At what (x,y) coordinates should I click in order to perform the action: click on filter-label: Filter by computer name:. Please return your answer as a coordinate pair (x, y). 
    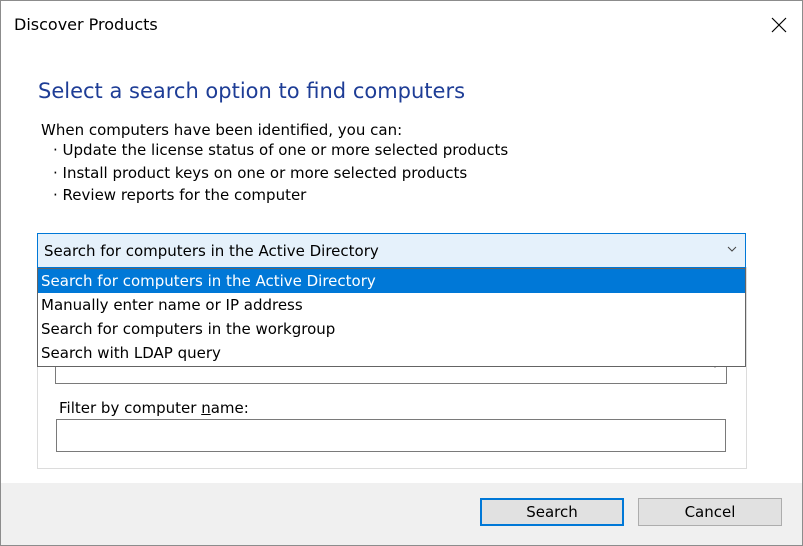
    Looking at the image, I should click on (154, 408).